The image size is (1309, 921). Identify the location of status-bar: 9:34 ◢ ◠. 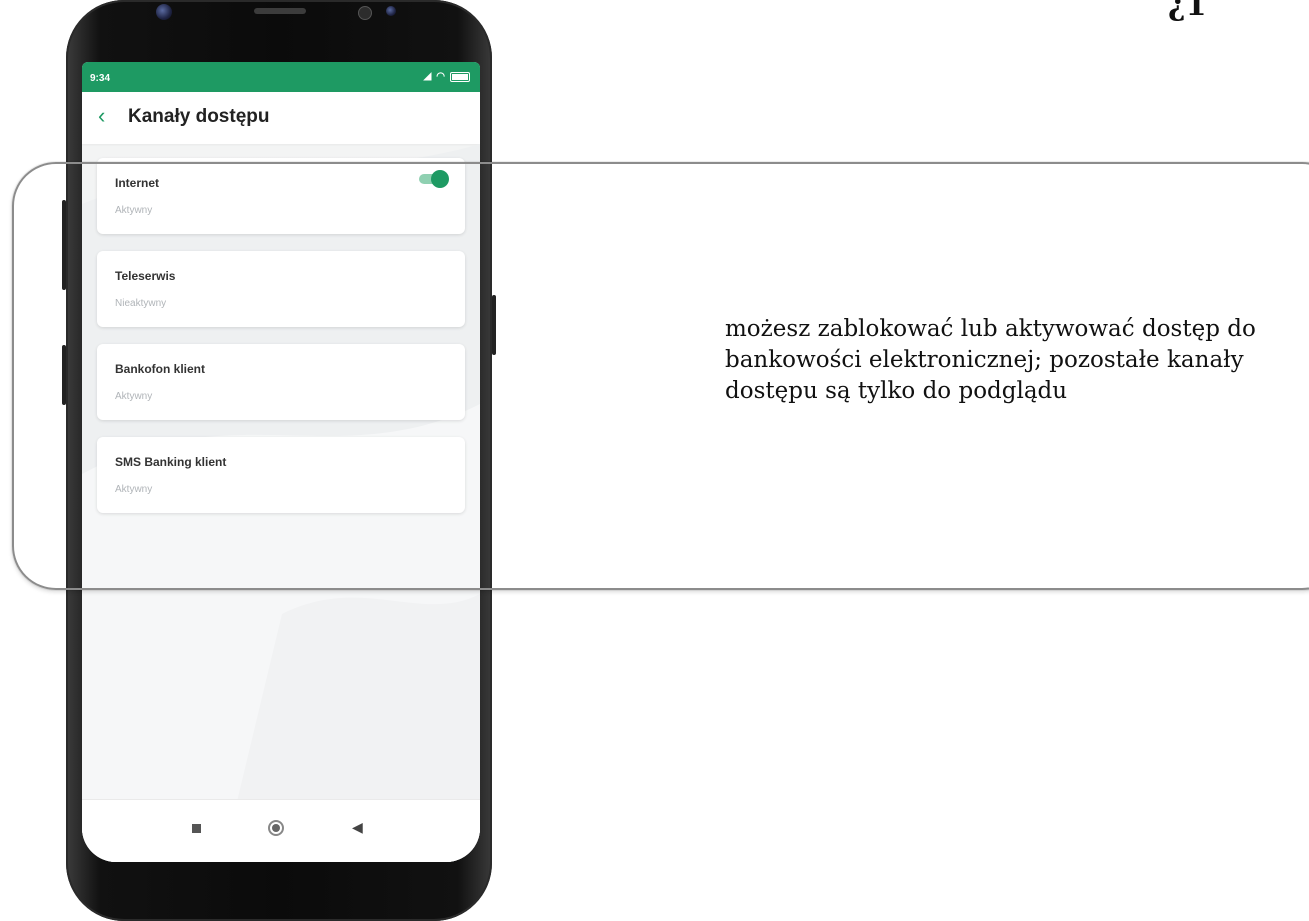
(281, 77).